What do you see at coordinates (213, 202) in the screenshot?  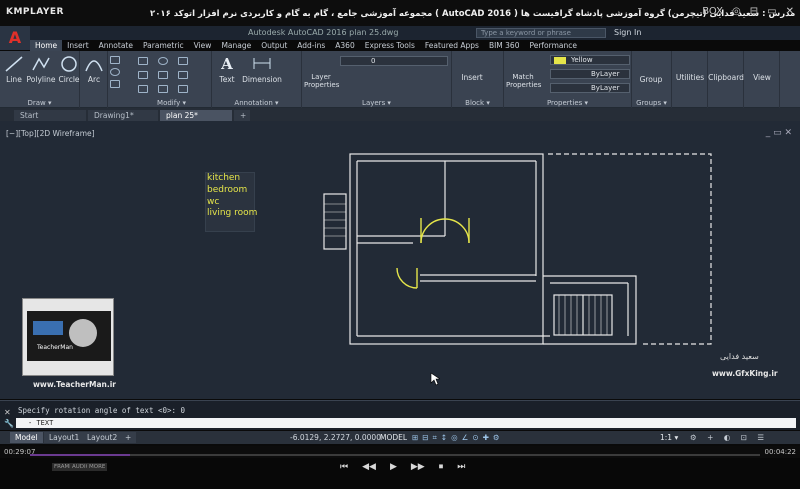 I see `legend-wc: wc` at bounding box center [213, 202].